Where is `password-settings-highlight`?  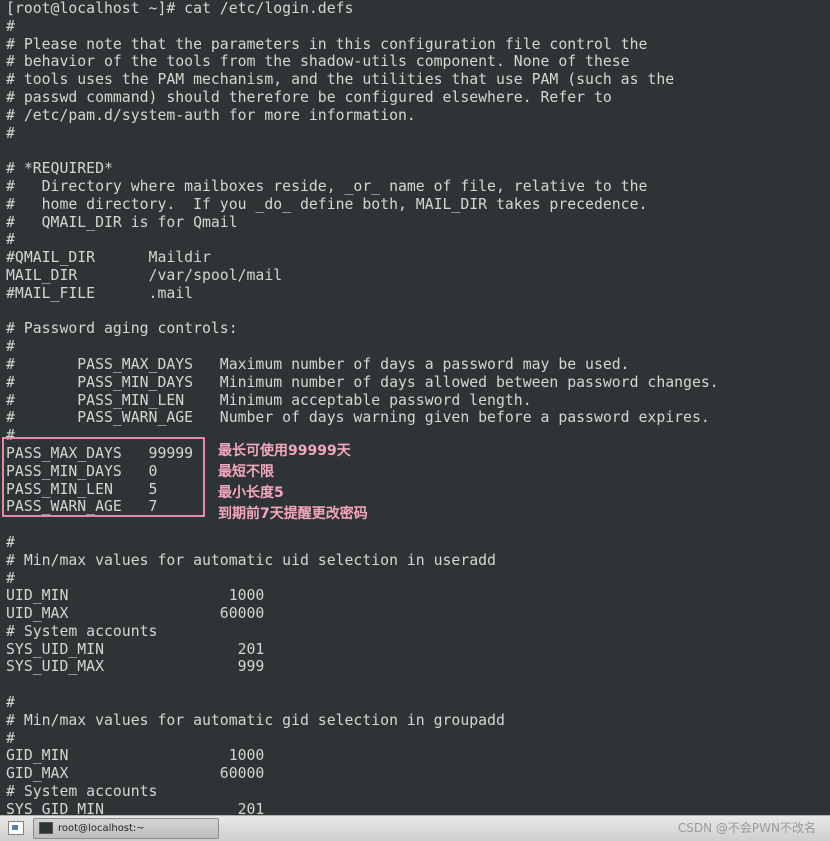 password-settings-highlight is located at coordinates (103, 477).